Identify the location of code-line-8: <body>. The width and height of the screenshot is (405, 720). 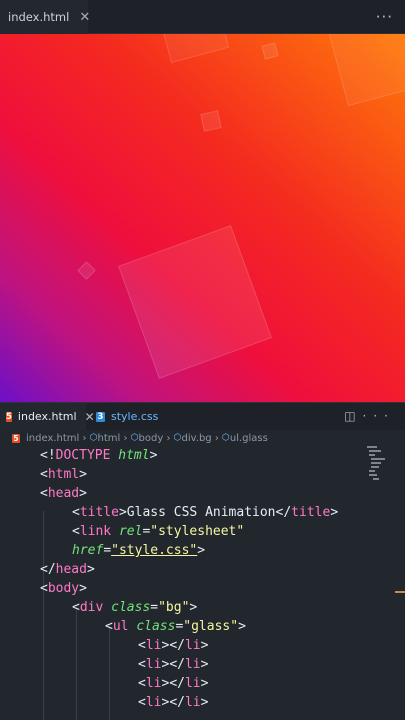
(63, 588).